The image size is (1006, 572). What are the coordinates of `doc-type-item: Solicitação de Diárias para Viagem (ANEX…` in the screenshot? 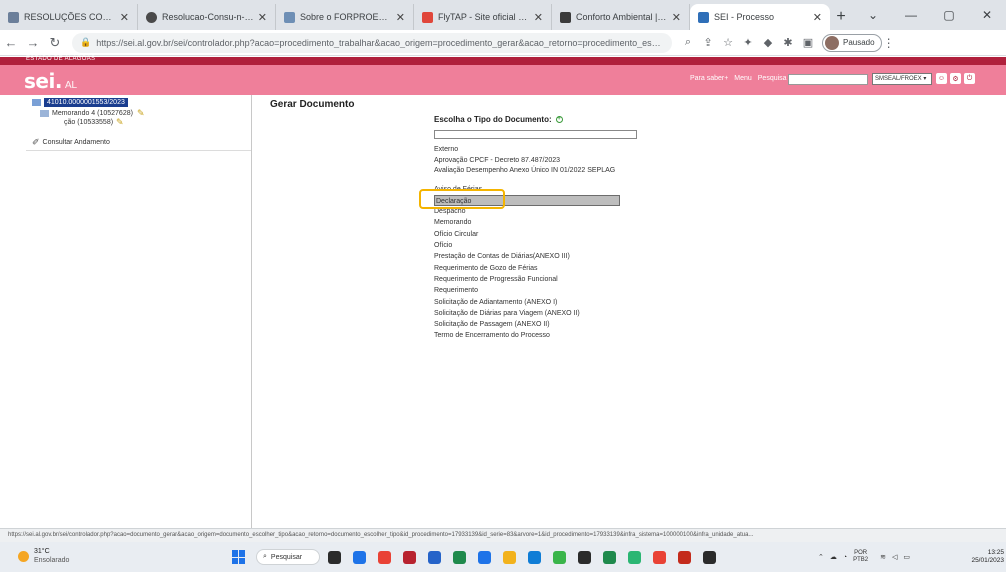 It's located at (534, 313).